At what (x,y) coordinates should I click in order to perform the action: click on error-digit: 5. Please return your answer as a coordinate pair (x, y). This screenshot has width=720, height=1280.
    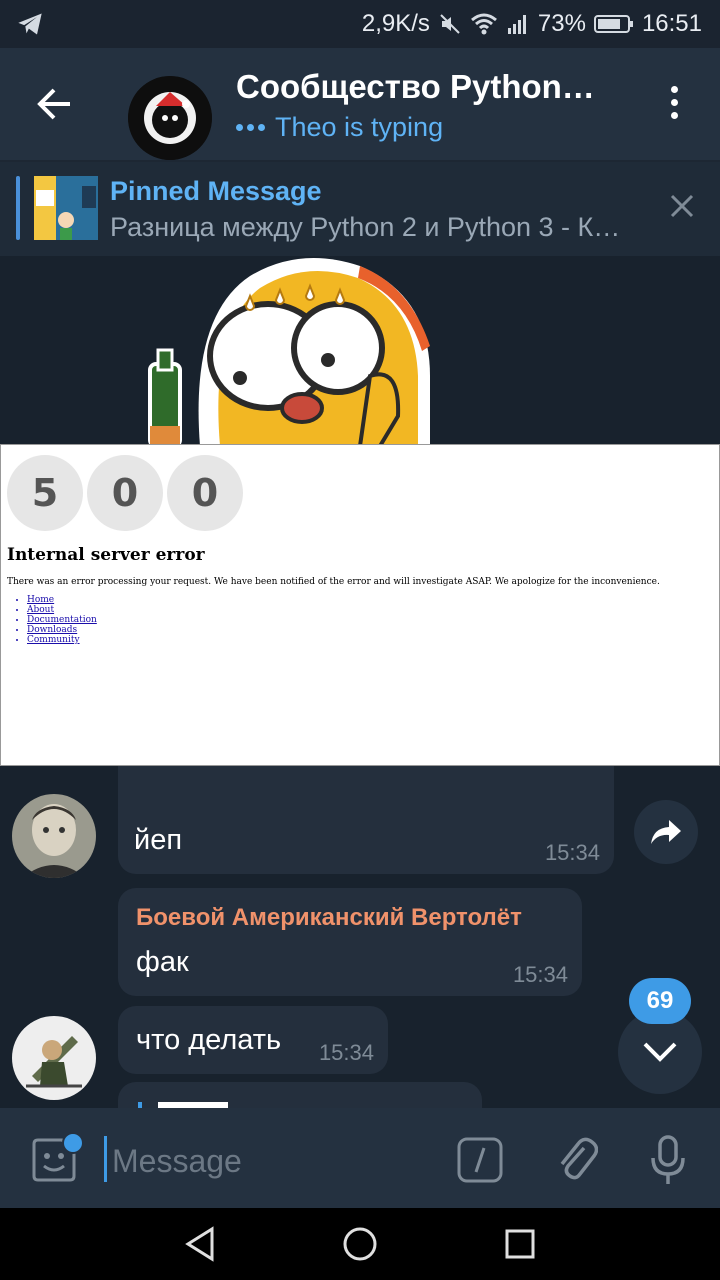
    Looking at the image, I should click on (45, 493).